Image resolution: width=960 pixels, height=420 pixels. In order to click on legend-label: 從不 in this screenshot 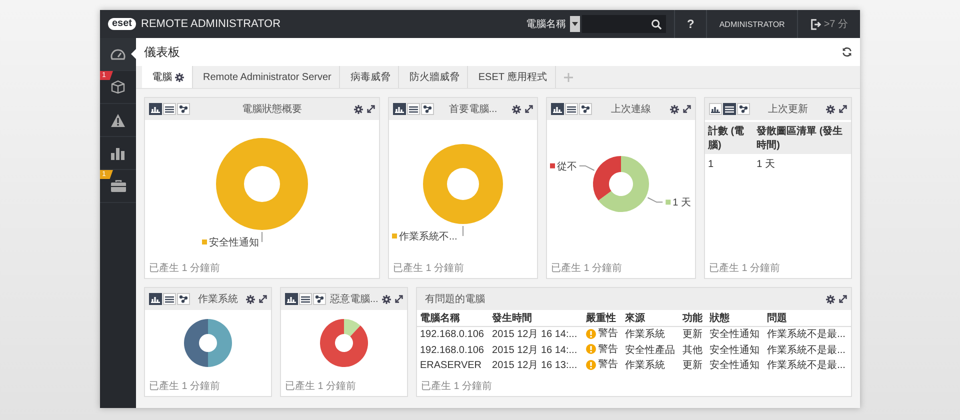, I will do `click(567, 166)`.